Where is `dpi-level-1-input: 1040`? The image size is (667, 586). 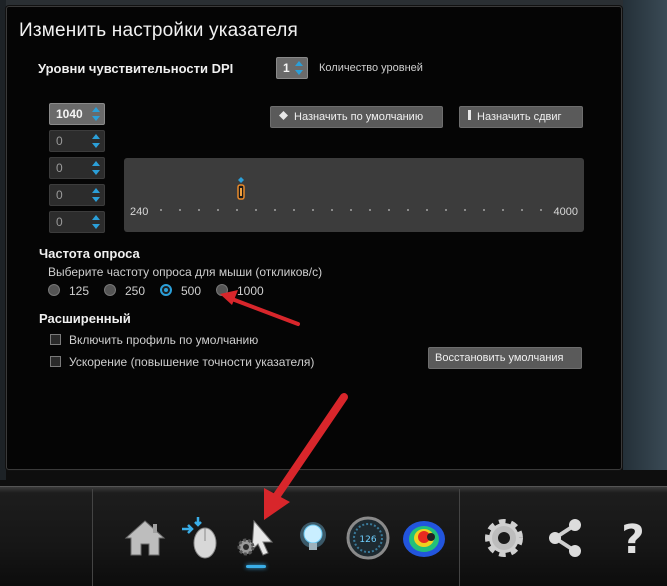 dpi-level-1-input: 1040 is located at coordinates (77, 114).